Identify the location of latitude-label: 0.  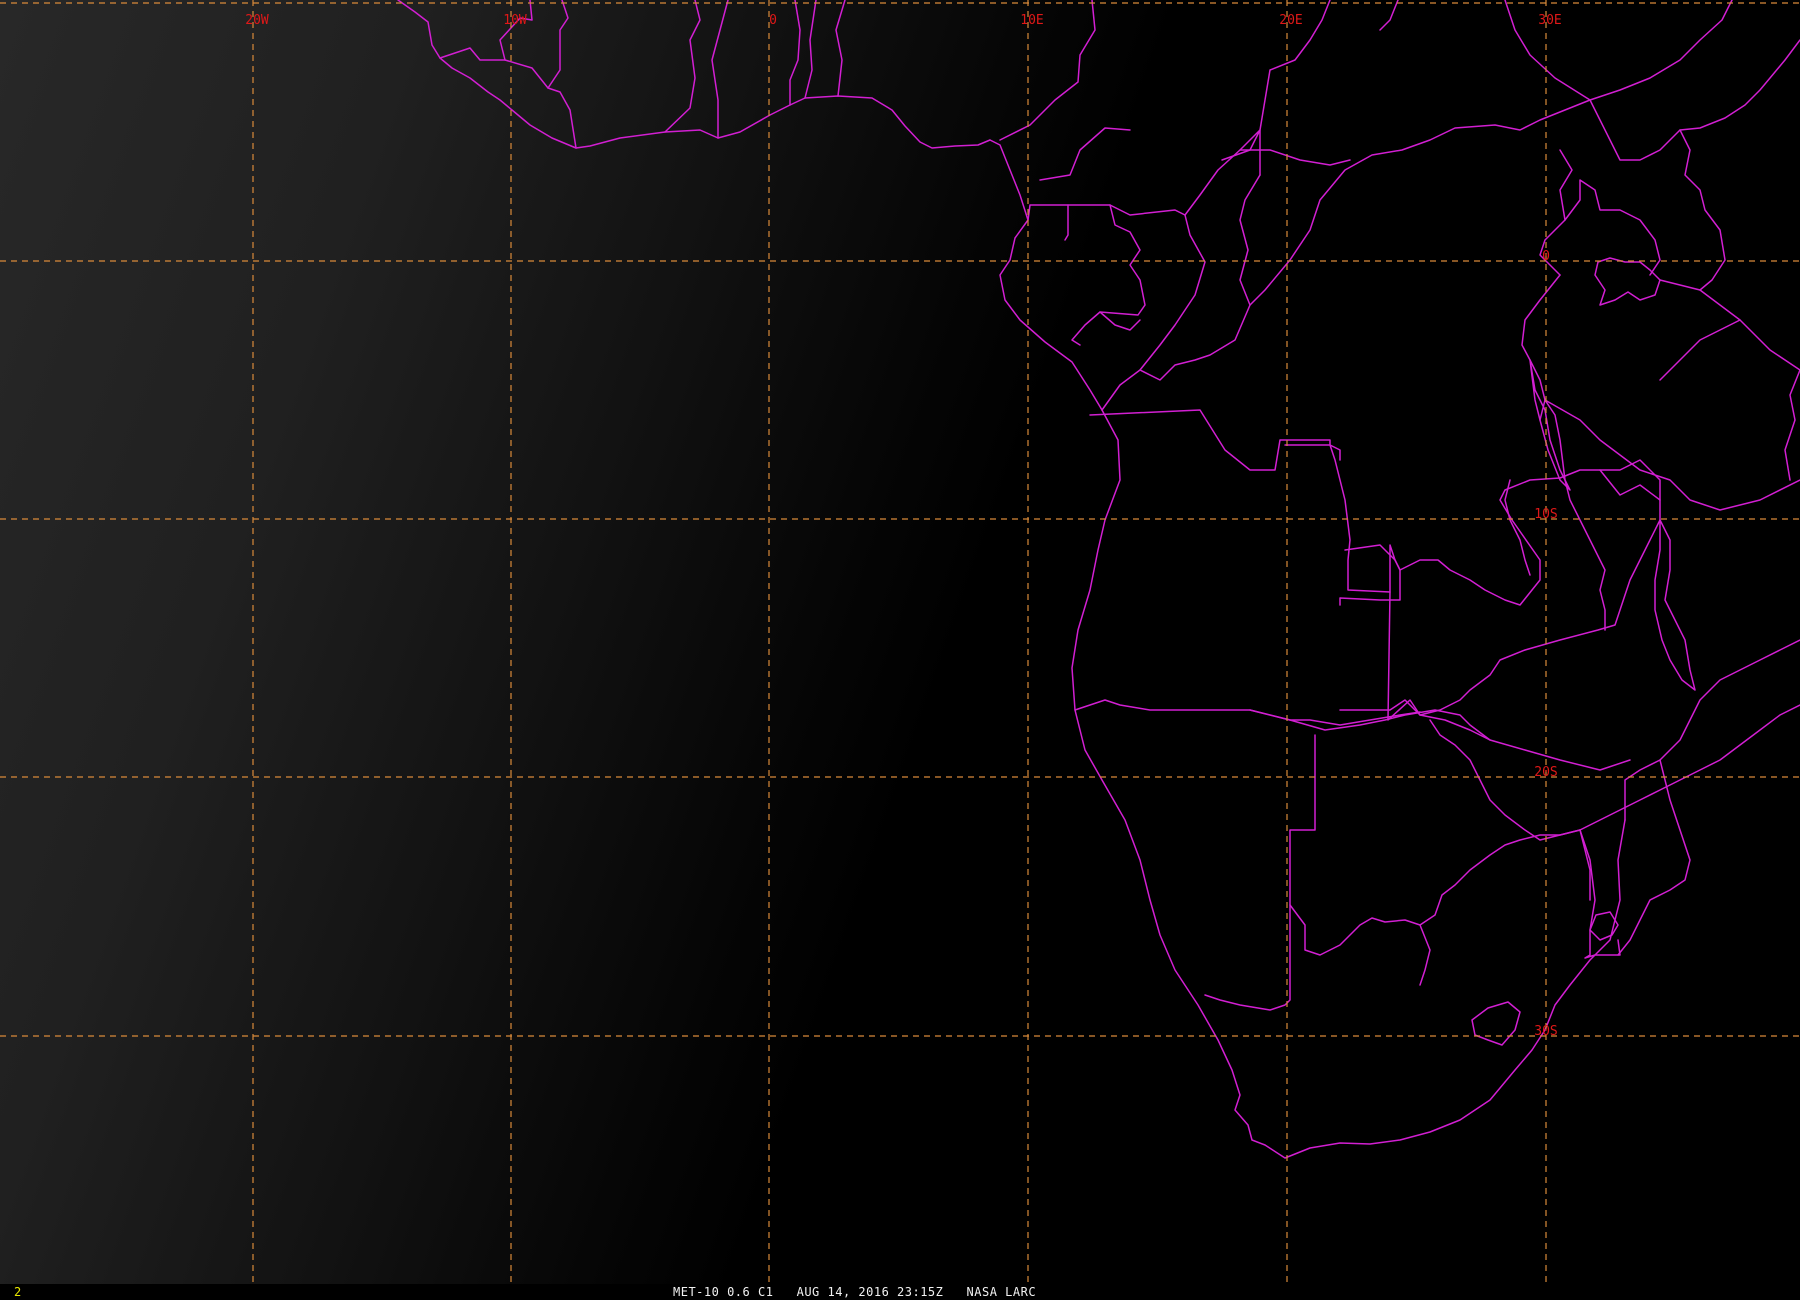
(1546, 256).